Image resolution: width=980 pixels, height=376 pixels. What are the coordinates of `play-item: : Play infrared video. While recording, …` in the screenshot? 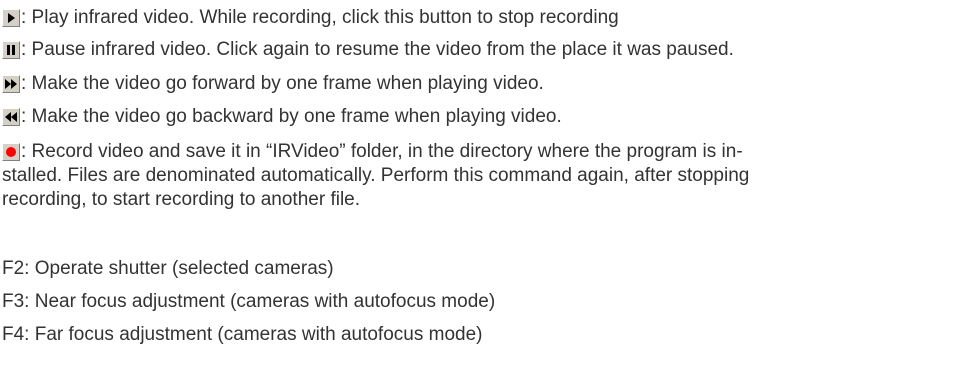 It's located at (310, 18).